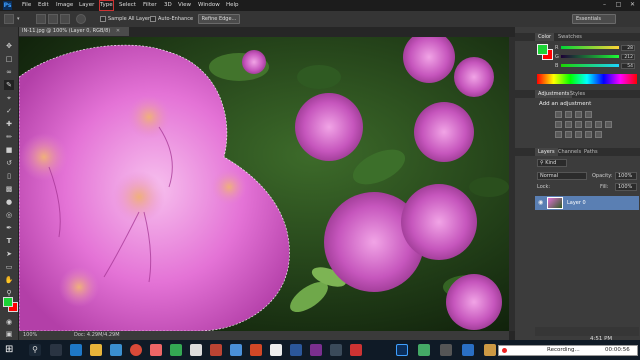  What do you see at coordinates (568, 124) in the screenshot?
I see `hue-saturation-icon` at bounding box center [568, 124].